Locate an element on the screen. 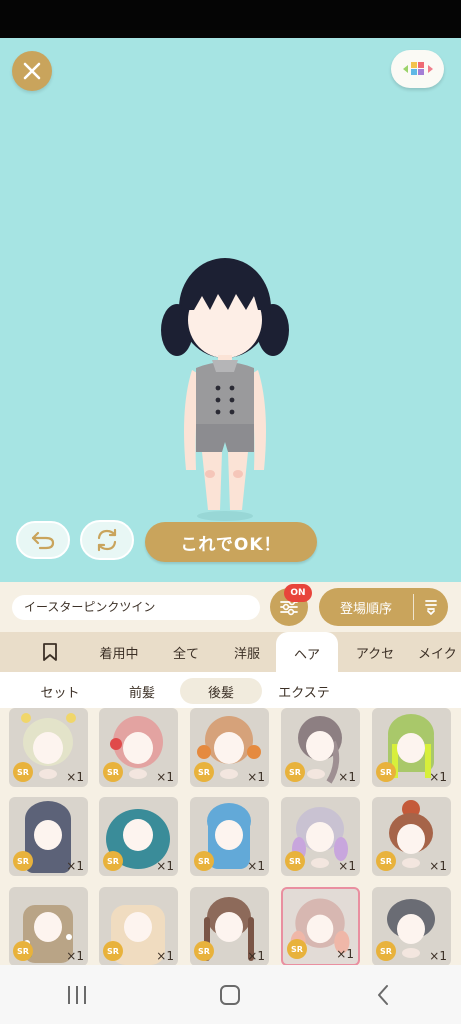 This screenshot has width=461, height=1024. system-nav-bar is located at coordinates (230, 994).